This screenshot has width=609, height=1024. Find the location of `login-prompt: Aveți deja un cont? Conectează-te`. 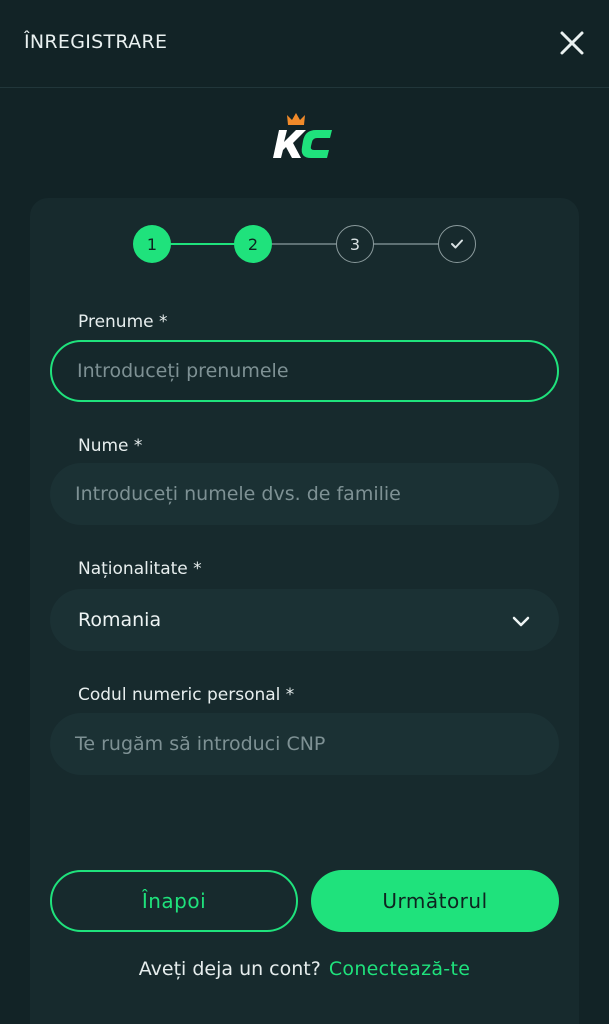

login-prompt: Aveți deja un cont? Conectează-te is located at coordinates (304, 969).